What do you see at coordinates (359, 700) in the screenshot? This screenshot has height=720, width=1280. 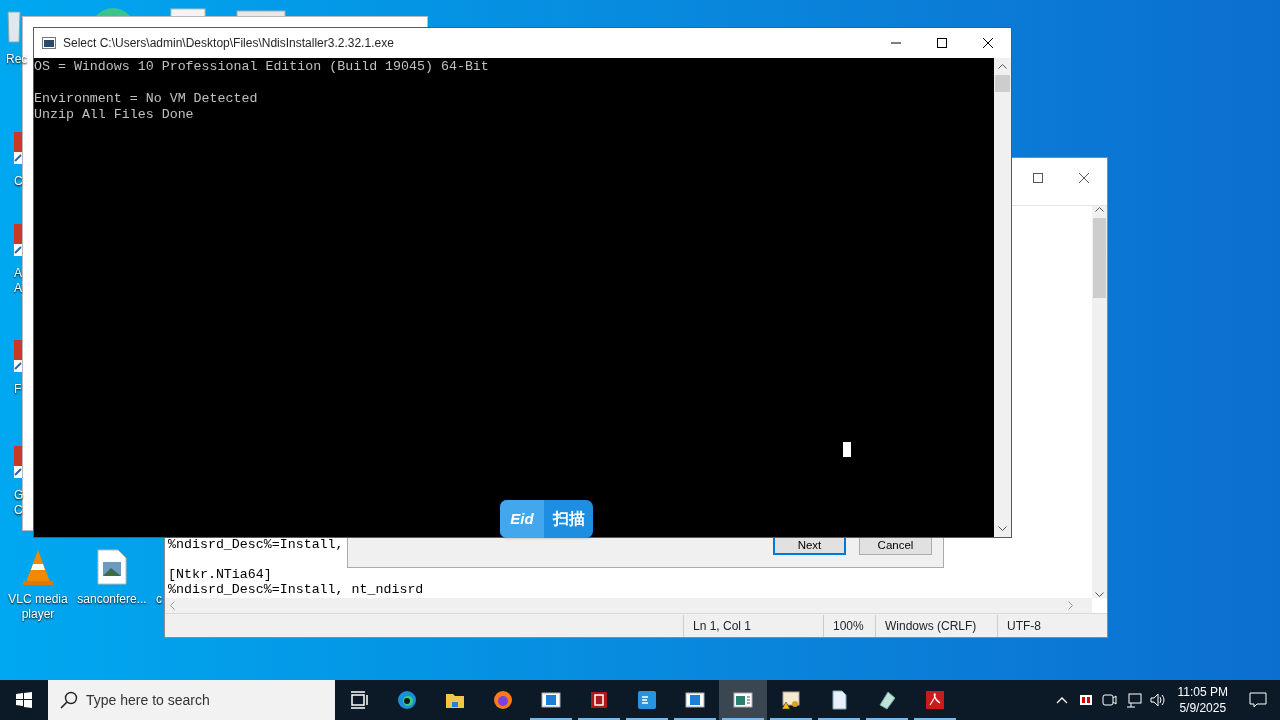 I see `task-view-icon` at bounding box center [359, 700].